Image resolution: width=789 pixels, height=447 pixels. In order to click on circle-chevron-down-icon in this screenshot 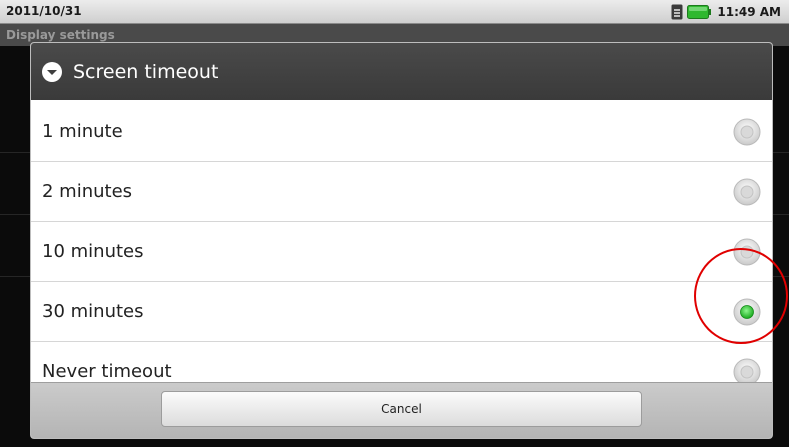, I will do `click(52, 71)`.